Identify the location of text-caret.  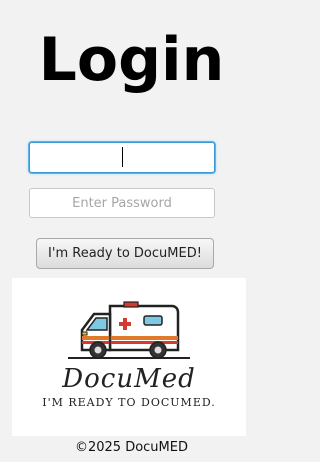
(122, 157).